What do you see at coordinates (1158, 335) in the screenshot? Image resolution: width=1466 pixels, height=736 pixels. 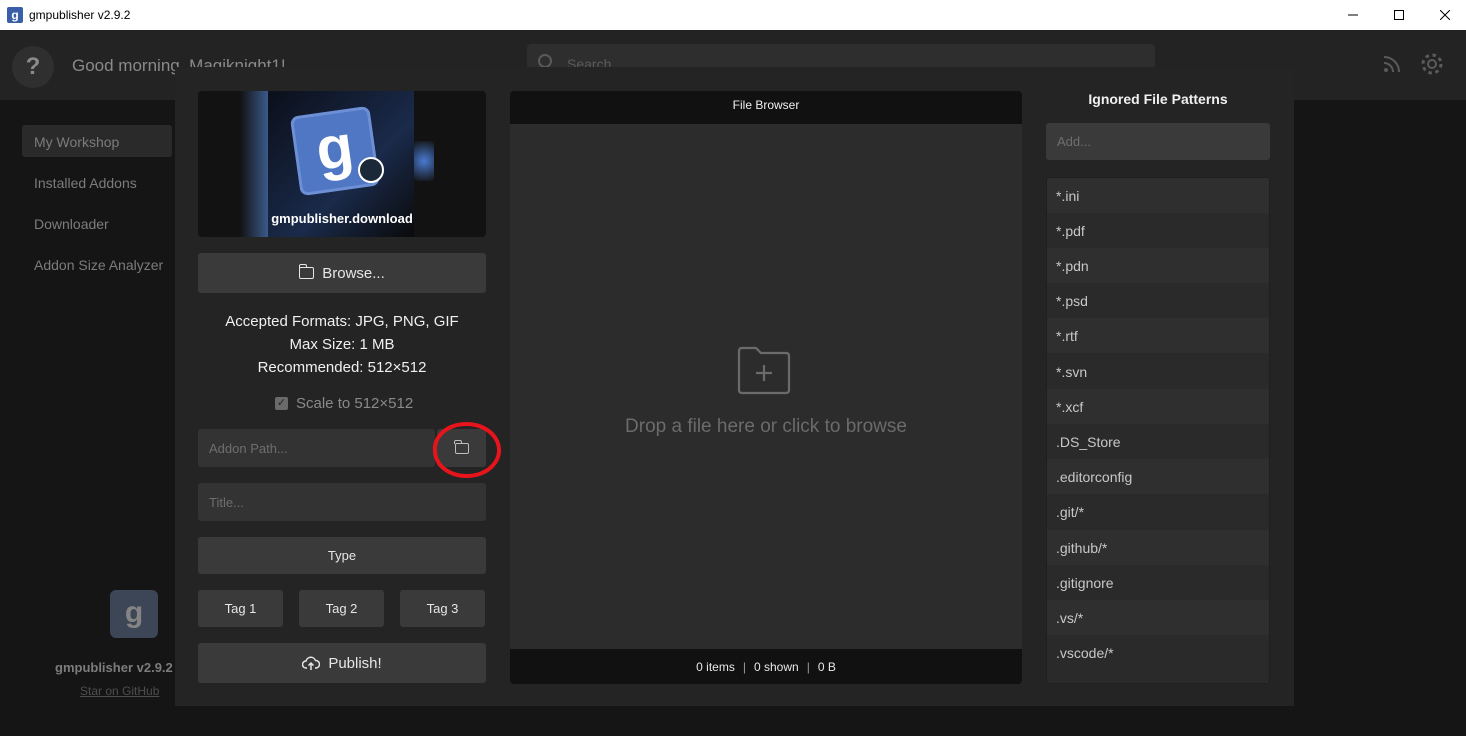 I see `pattern-item: *.rtf` at bounding box center [1158, 335].